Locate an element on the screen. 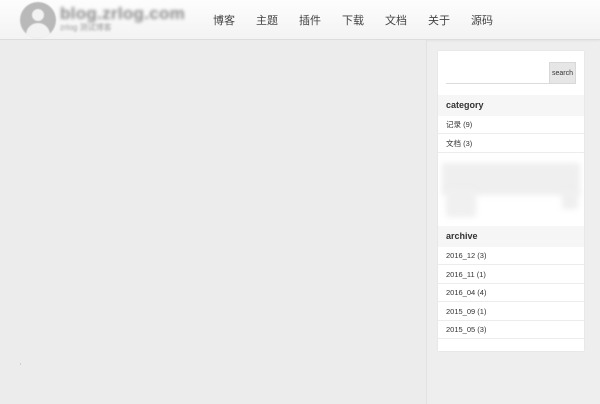  site-subtitle: zrlog 测试博客 is located at coordinates (86, 27).